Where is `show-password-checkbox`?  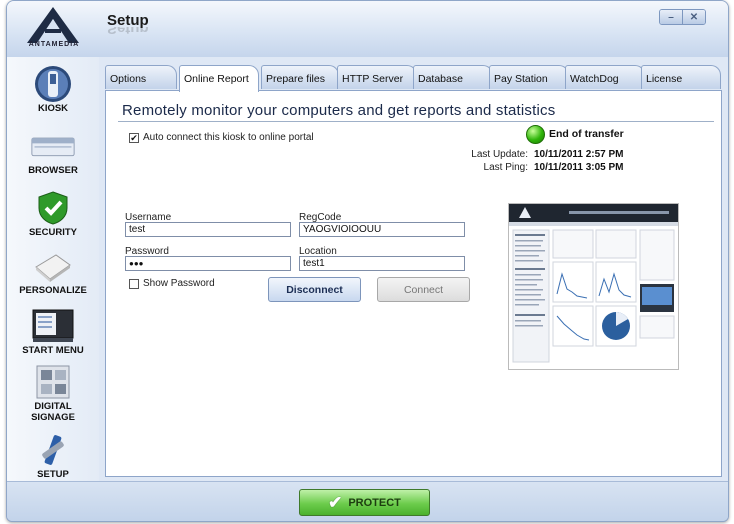
show-password-checkbox is located at coordinates (134, 284).